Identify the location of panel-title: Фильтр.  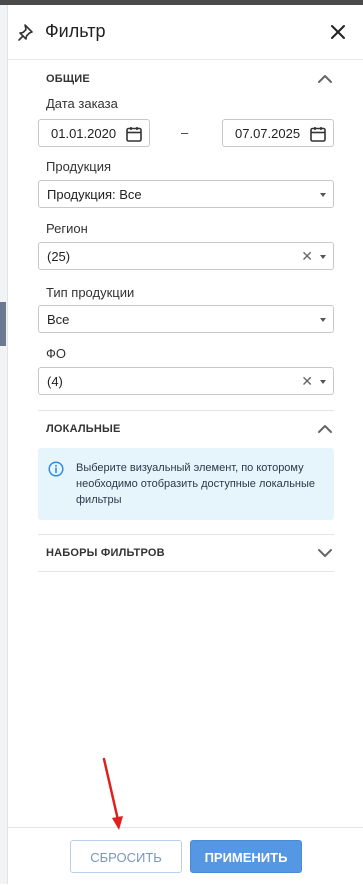
(75, 31).